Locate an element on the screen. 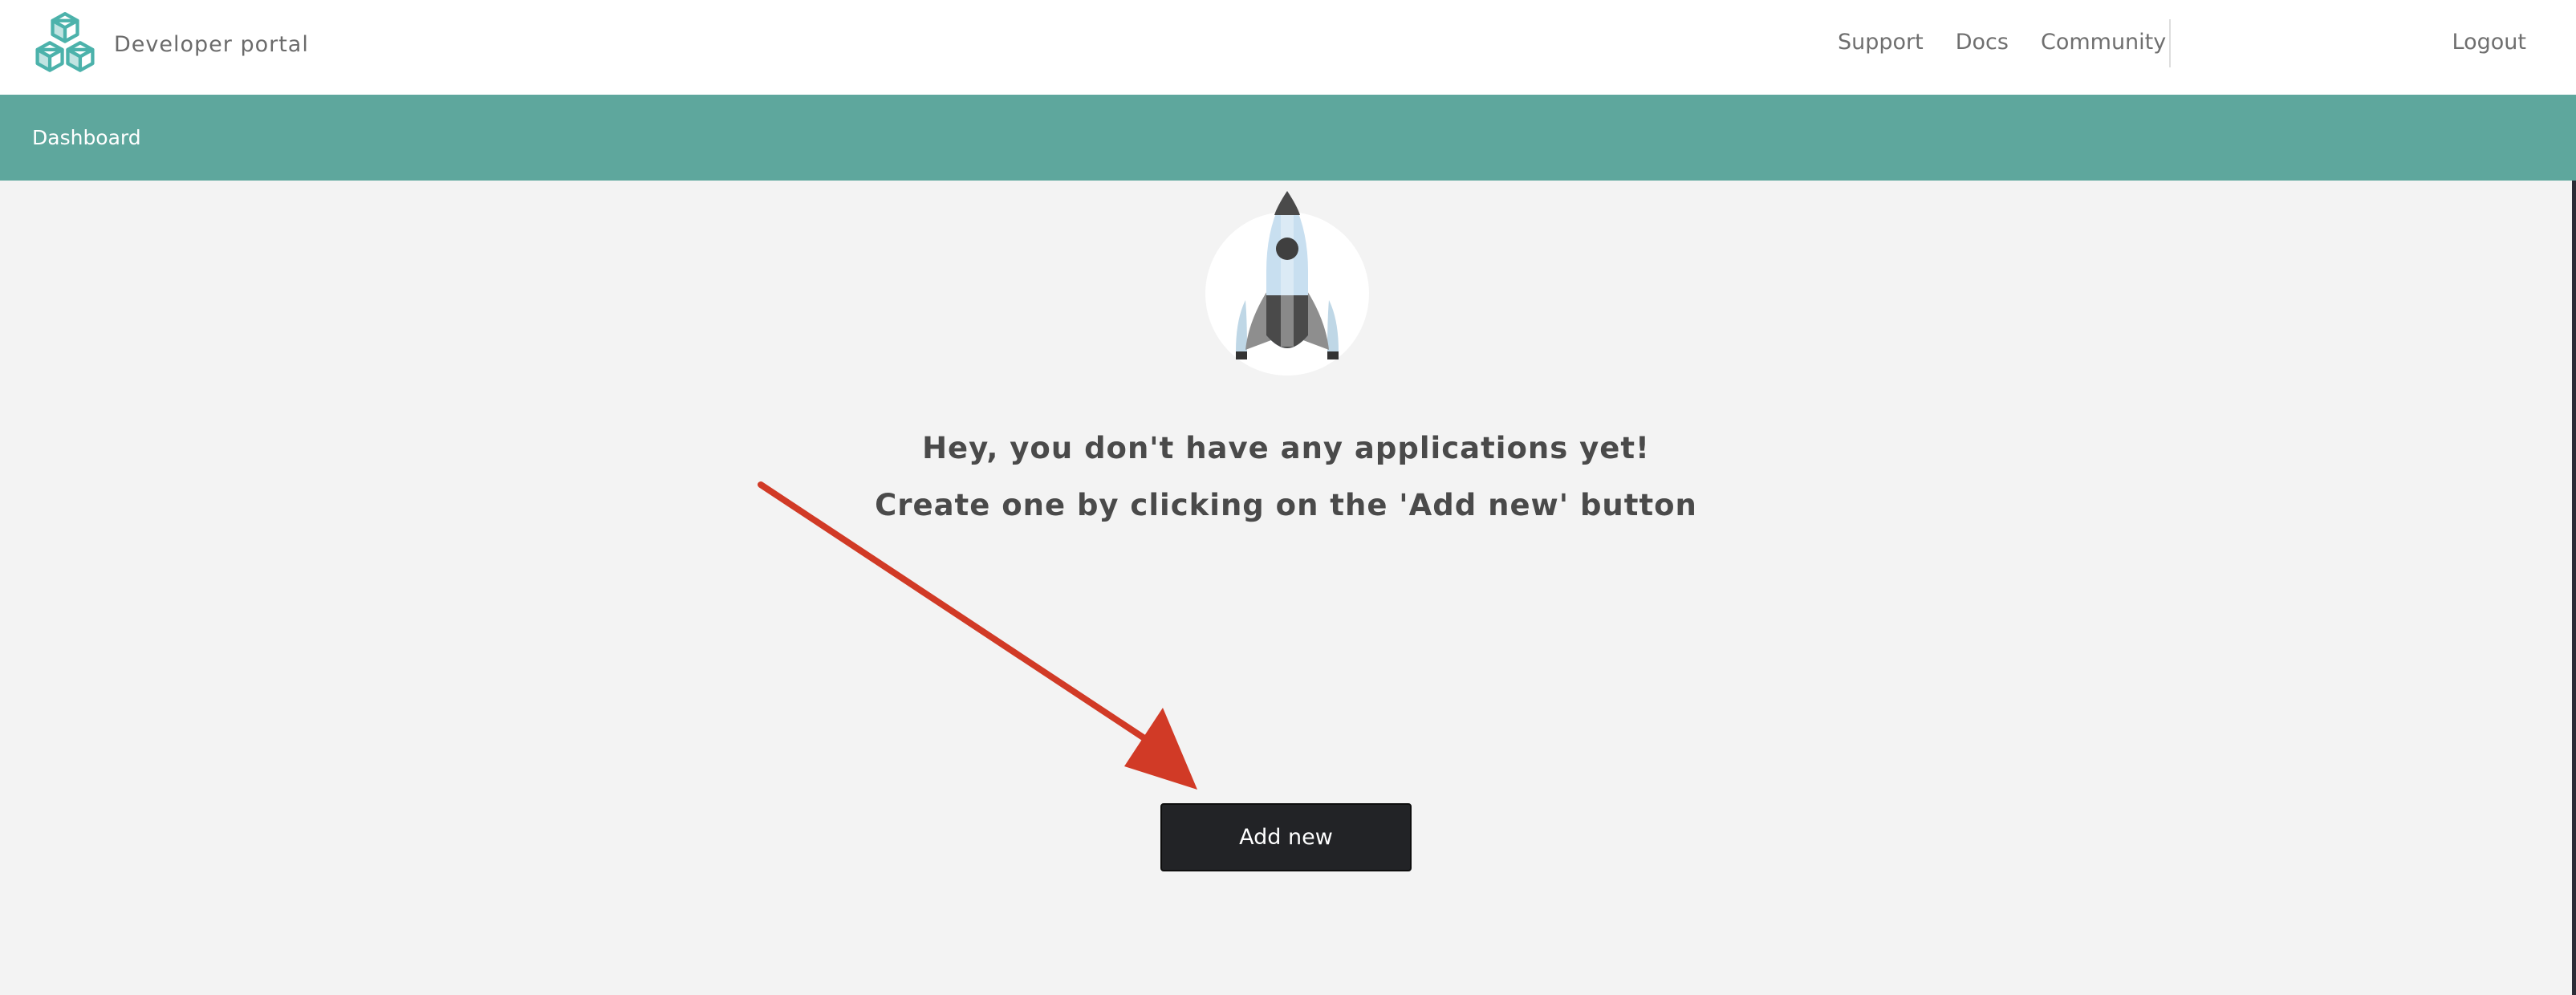  window-edge is located at coordinates (2574, 588).